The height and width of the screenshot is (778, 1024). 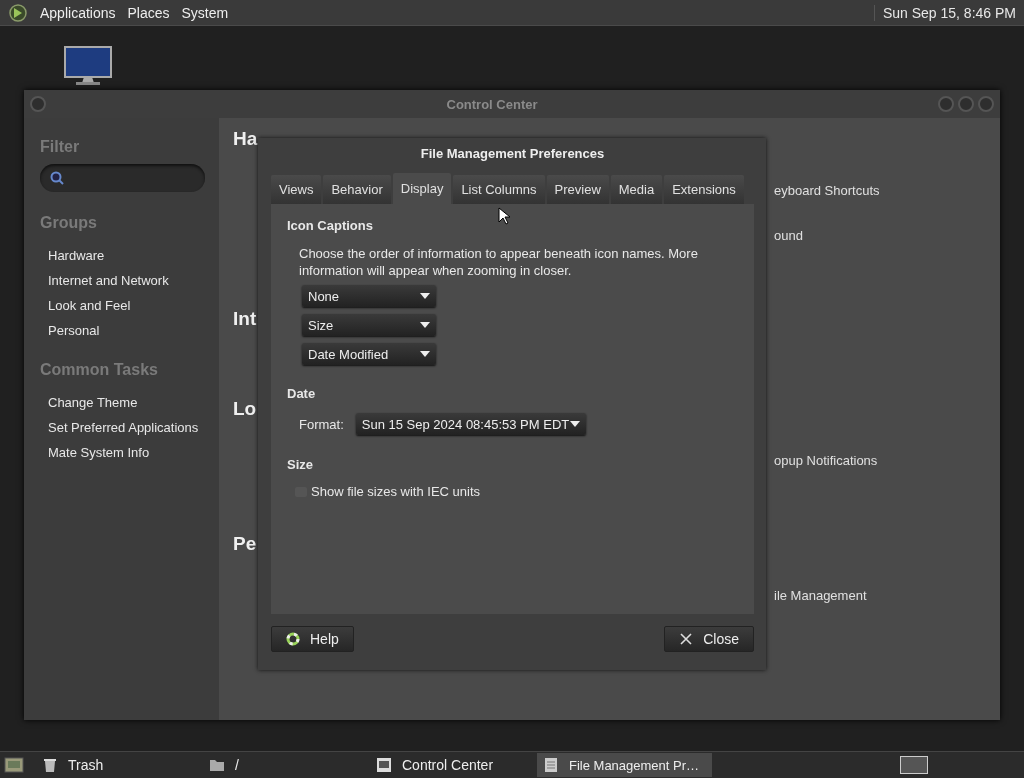 What do you see at coordinates (126, 306) in the screenshot?
I see `sidebar-link: Look and Feel` at bounding box center [126, 306].